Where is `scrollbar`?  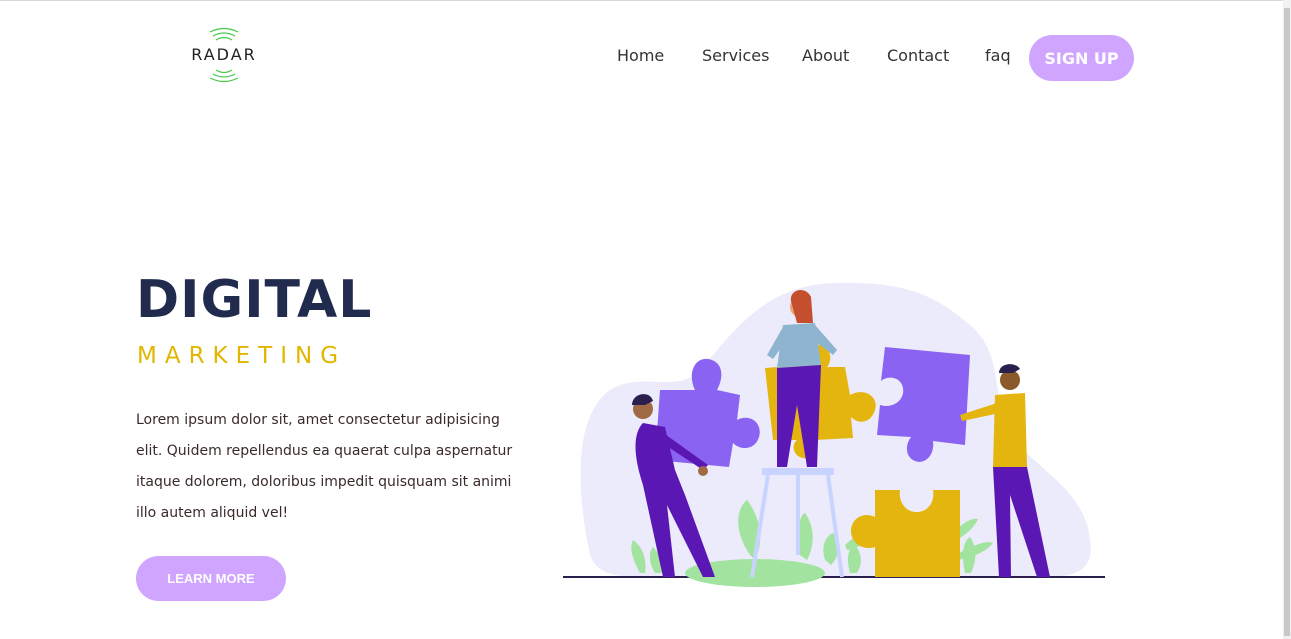
scrollbar is located at coordinates (1287, 319).